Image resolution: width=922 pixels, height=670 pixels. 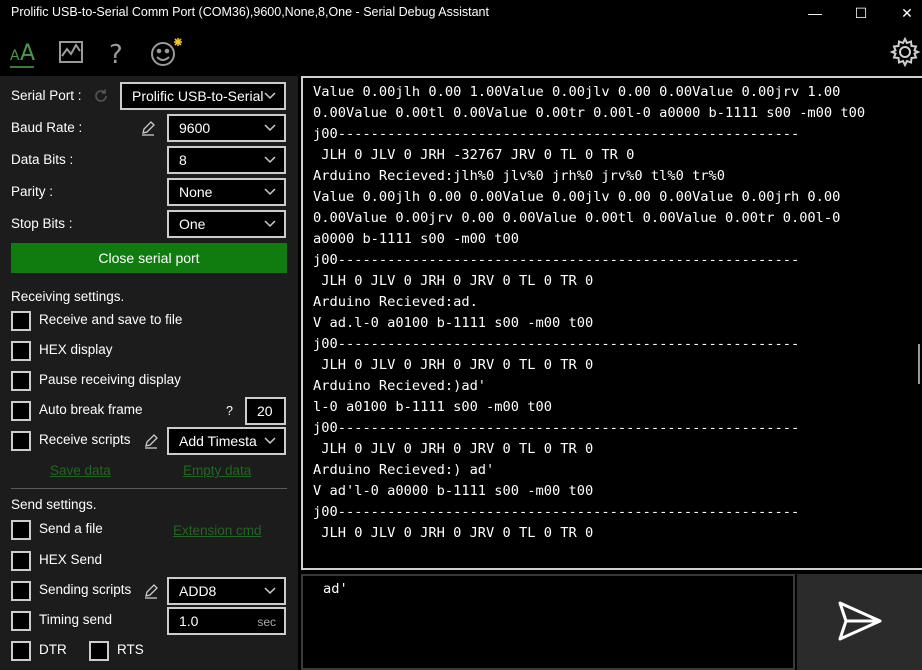 What do you see at coordinates (76, 619) in the screenshot?
I see `timing-send-label: Timing send` at bounding box center [76, 619].